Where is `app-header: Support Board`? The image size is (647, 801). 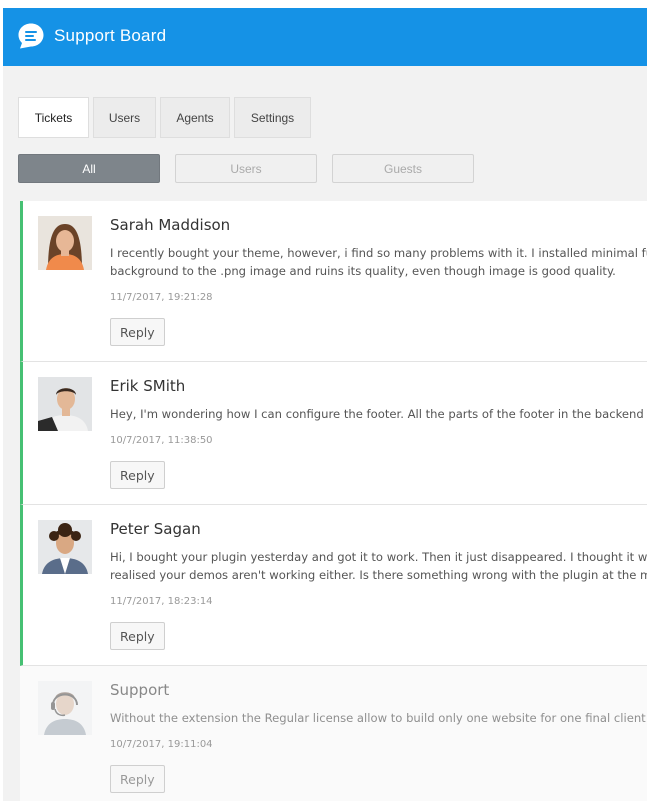 app-header: Support Board is located at coordinates (325, 37).